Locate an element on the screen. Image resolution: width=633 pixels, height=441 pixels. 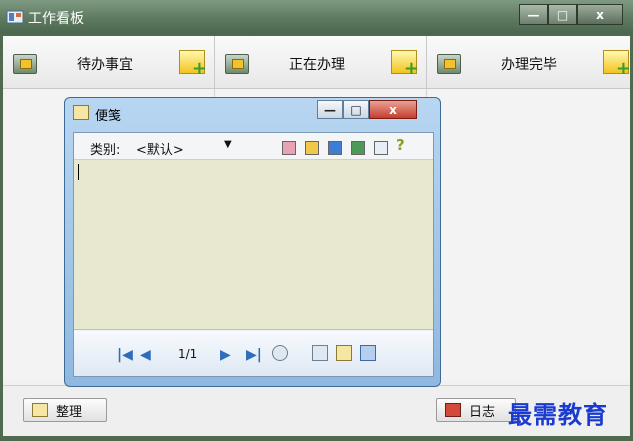
note-maximize-button: □ is located at coordinates (356, 109).